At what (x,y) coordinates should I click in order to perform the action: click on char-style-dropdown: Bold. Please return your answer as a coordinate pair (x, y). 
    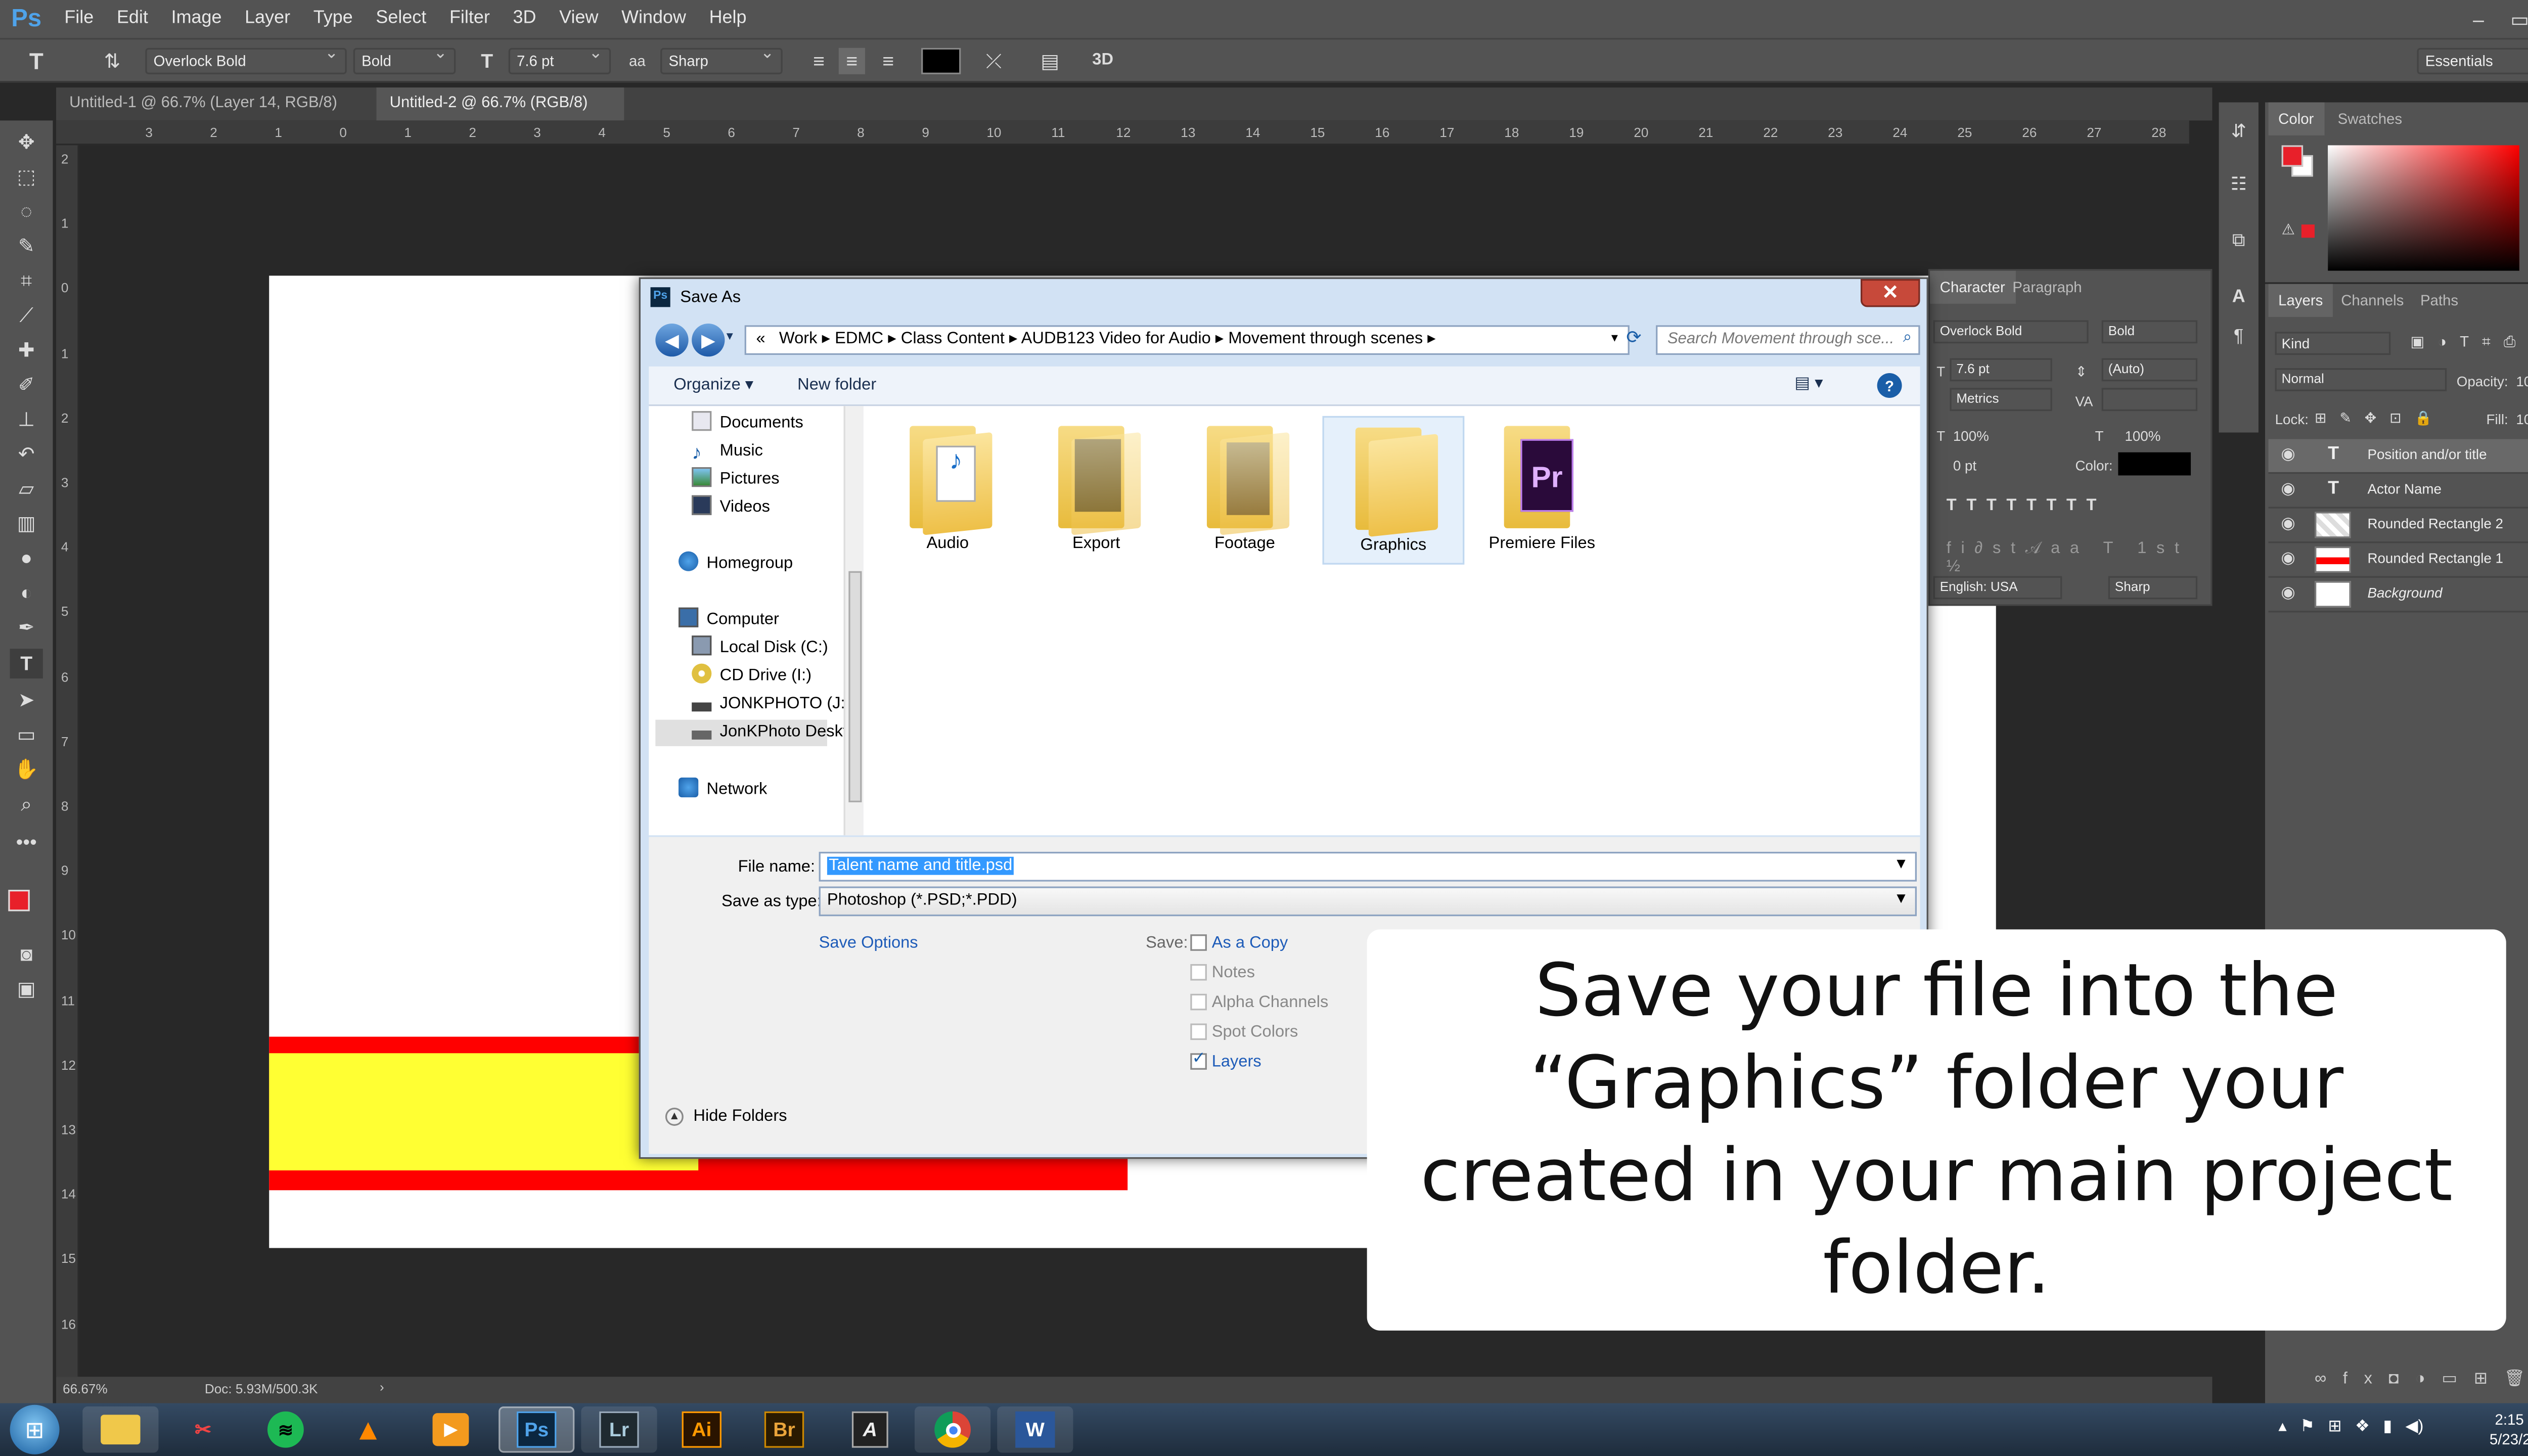
    Looking at the image, I should click on (2150, 332).